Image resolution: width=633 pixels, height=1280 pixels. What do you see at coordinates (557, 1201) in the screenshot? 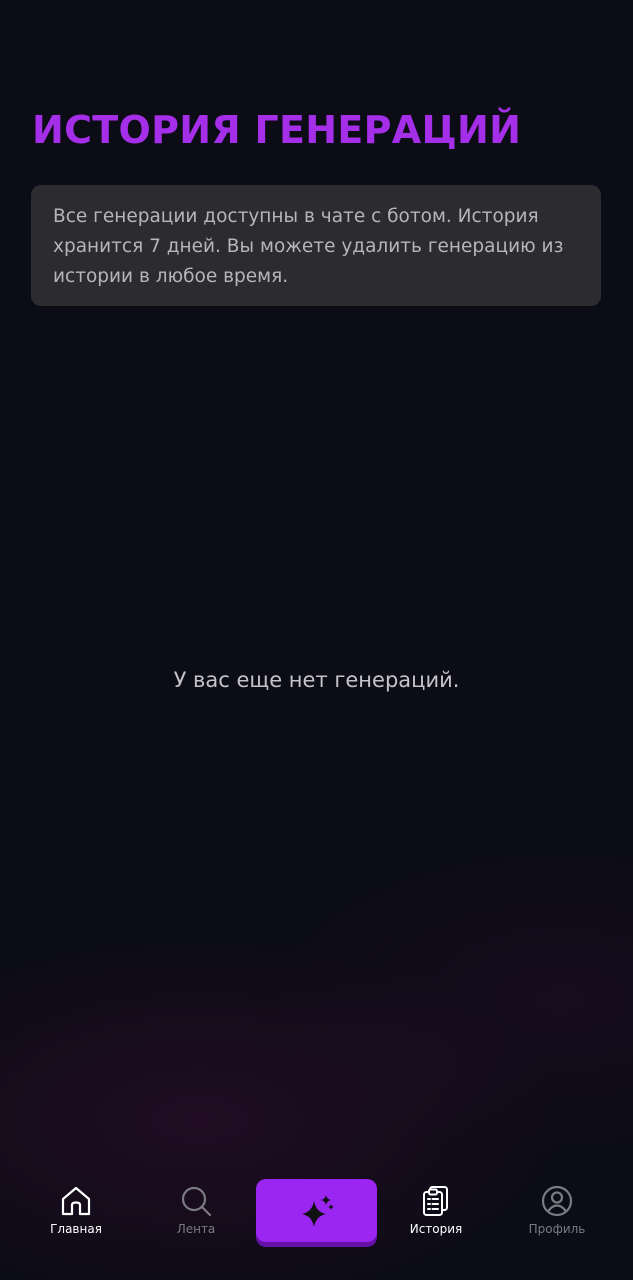
I see `user-circle-icon` at bounding box center [557, 1201].